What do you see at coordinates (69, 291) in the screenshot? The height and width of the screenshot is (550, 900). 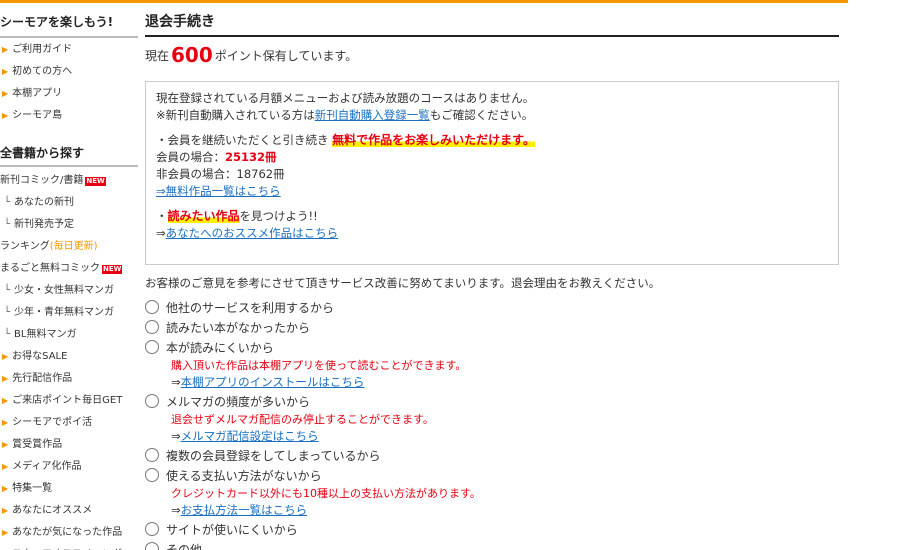 I see `sidebar-link-item-5: └ 少女・女性無料マンガ` at bounding box center [69, 291].